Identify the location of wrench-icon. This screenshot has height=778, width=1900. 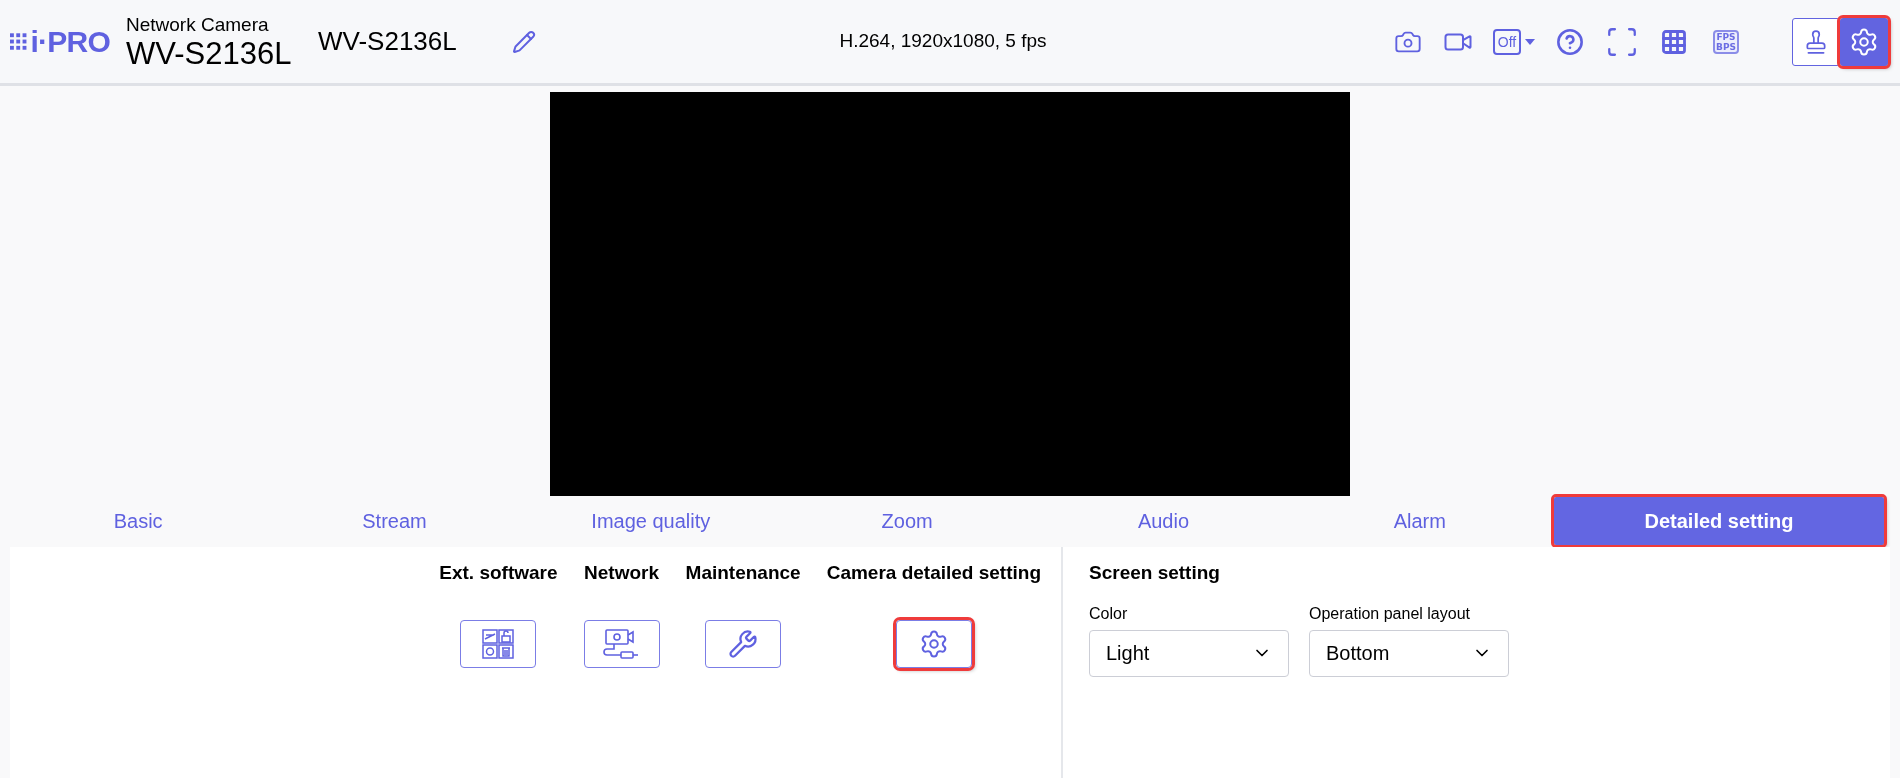
(743, 643).